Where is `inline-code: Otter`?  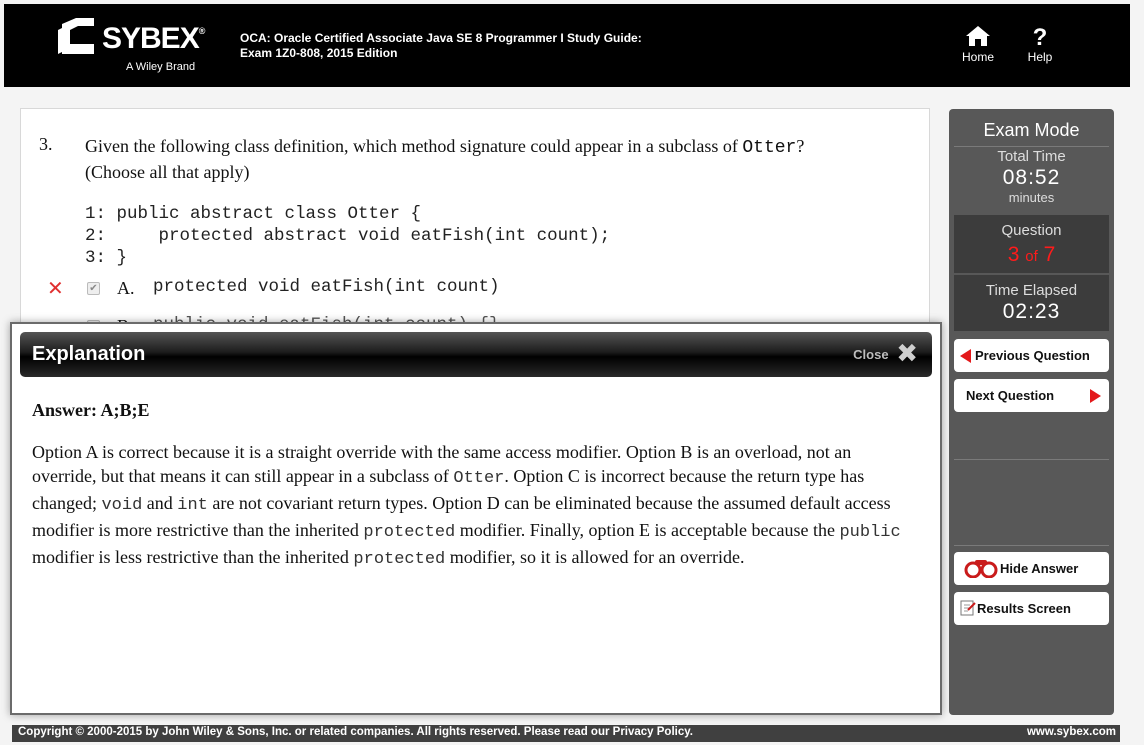 inline-code: Otter is located at coordinates (479, 478).